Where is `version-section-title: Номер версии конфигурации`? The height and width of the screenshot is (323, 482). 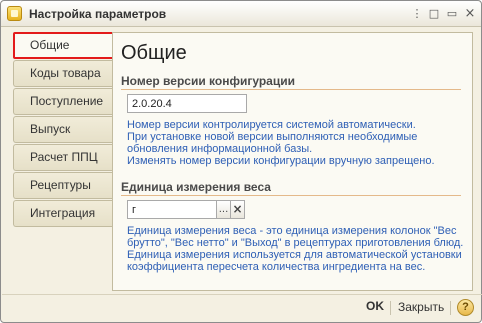
version-section-title: Номер версии конфигурации is located at coordinates (208, 81).